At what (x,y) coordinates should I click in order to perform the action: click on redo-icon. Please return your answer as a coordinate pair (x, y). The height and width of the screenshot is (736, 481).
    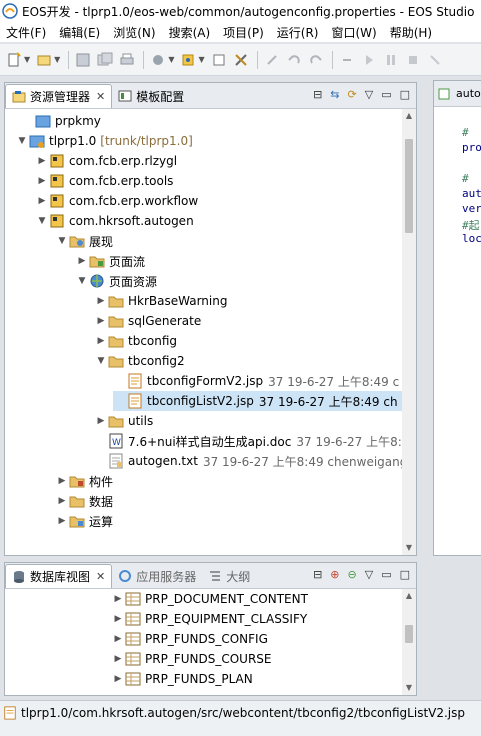
    Looking at the image, I should click on (316, 60).